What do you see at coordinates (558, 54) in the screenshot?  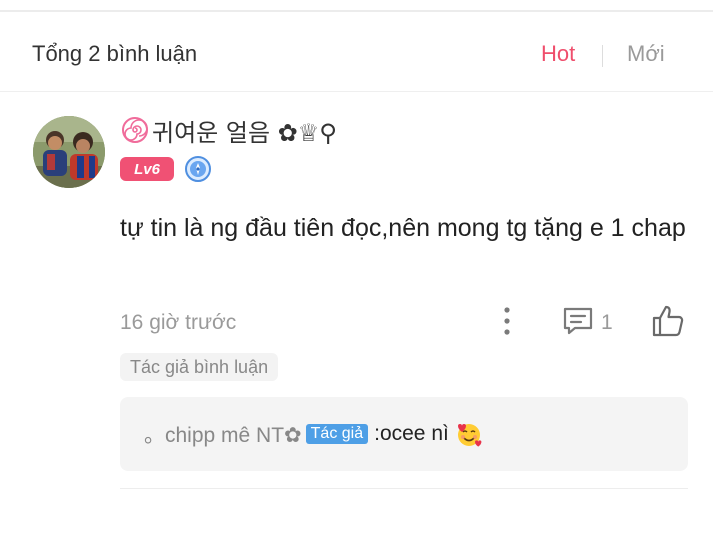 I see `sort-hot-tab: Hot` at bounding box center [558, 54].